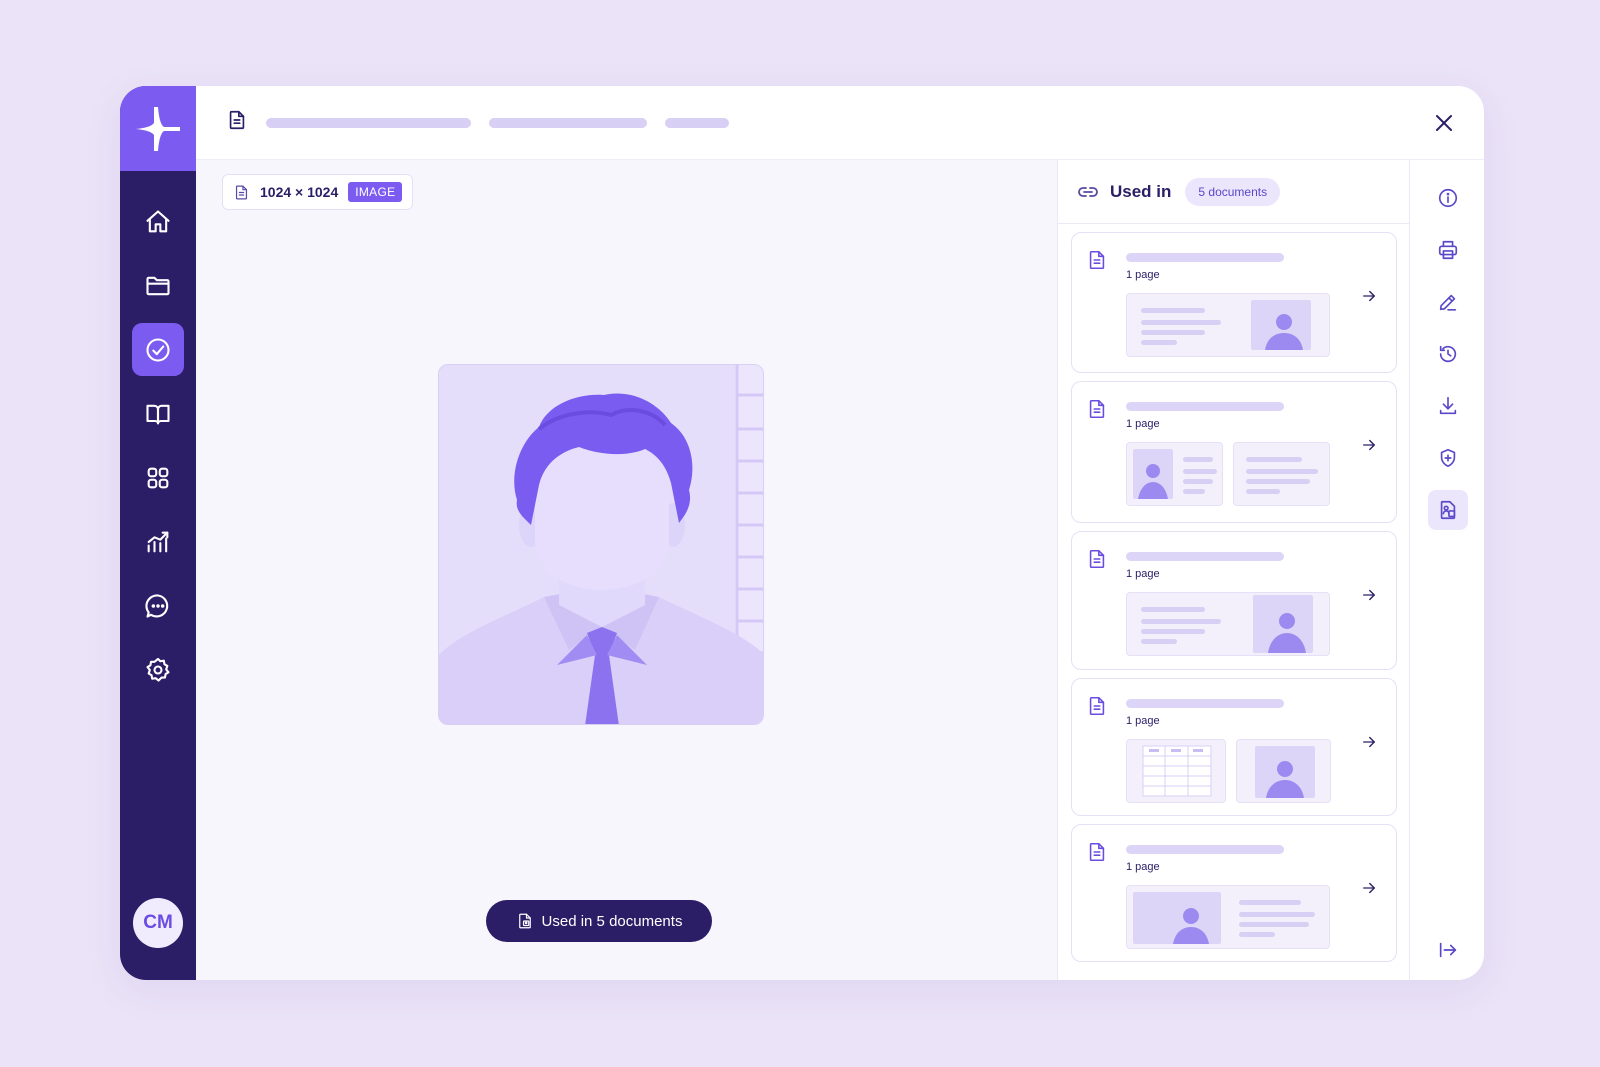 The image size is (1600, 1067). Describe the element at coordinates (158, 445) in the screenshot. I see `sidebar-nav` at that location.